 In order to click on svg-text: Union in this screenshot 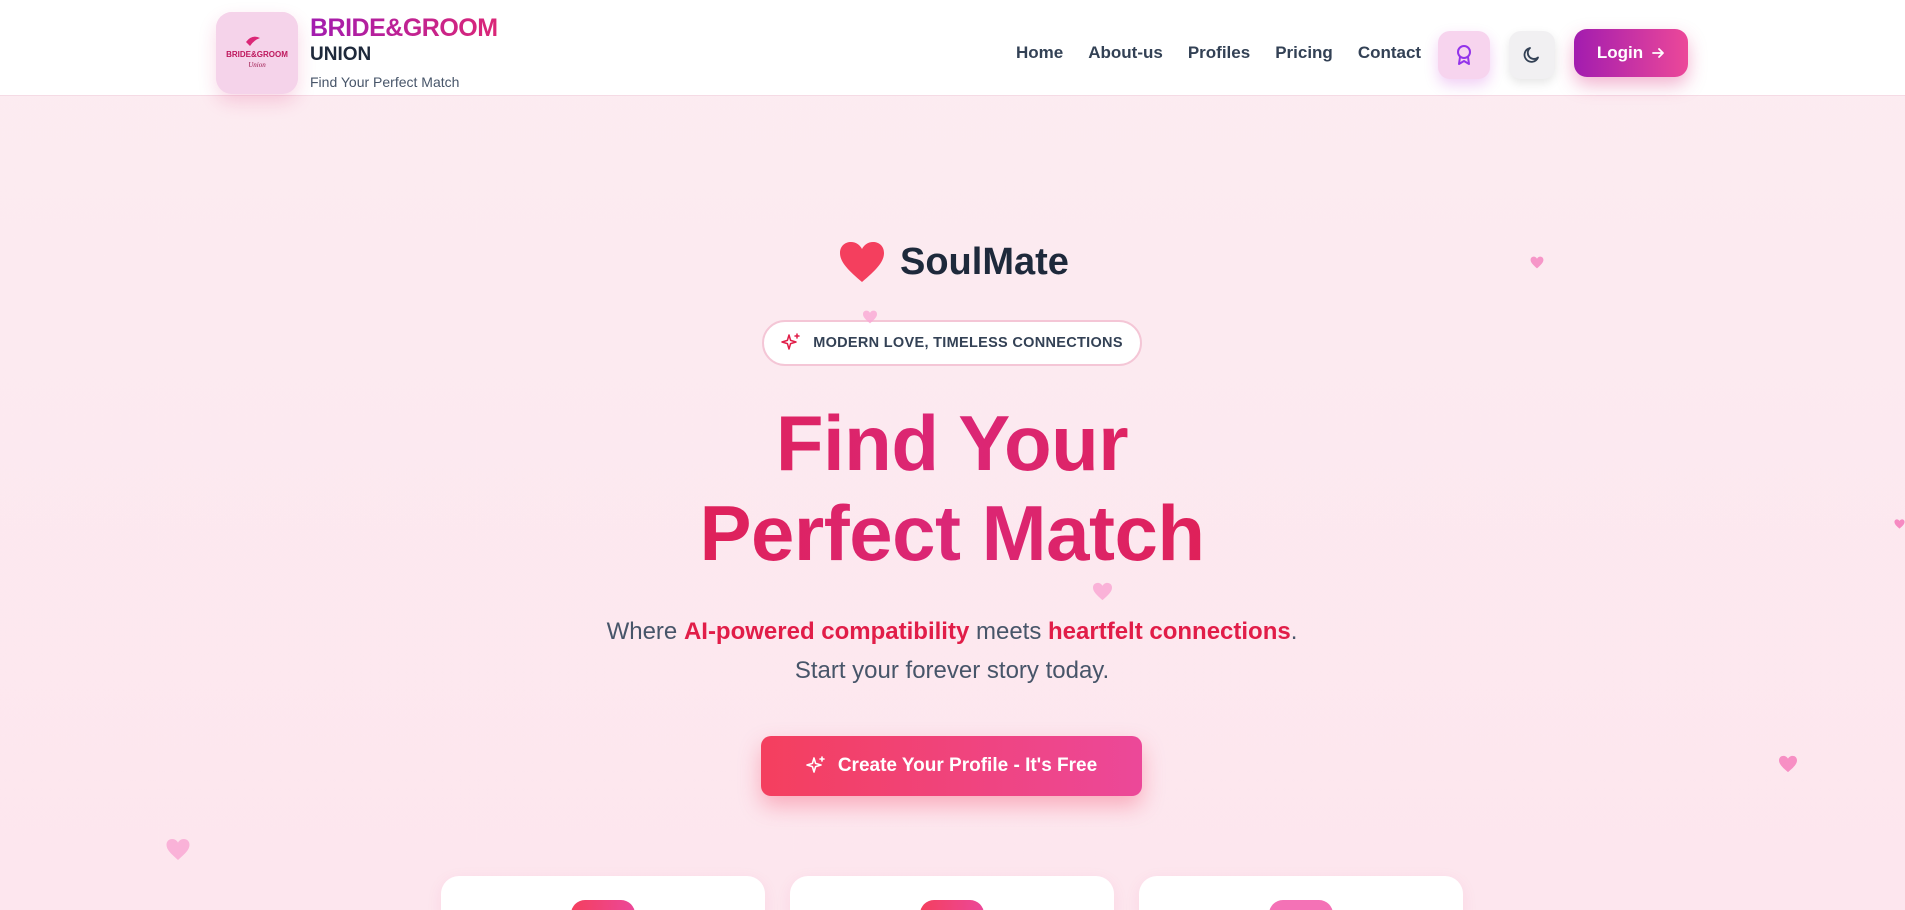, I will do `click(257, 65)`.